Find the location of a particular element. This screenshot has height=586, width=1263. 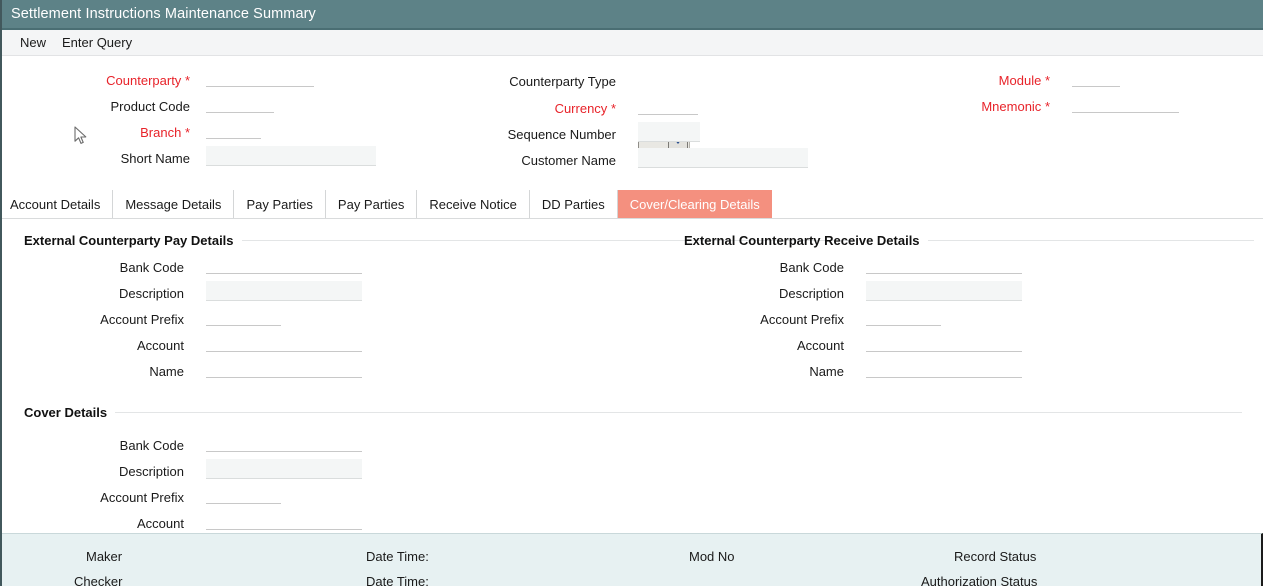

field-label-pay-account: Account is located at coordinates (160, 345).